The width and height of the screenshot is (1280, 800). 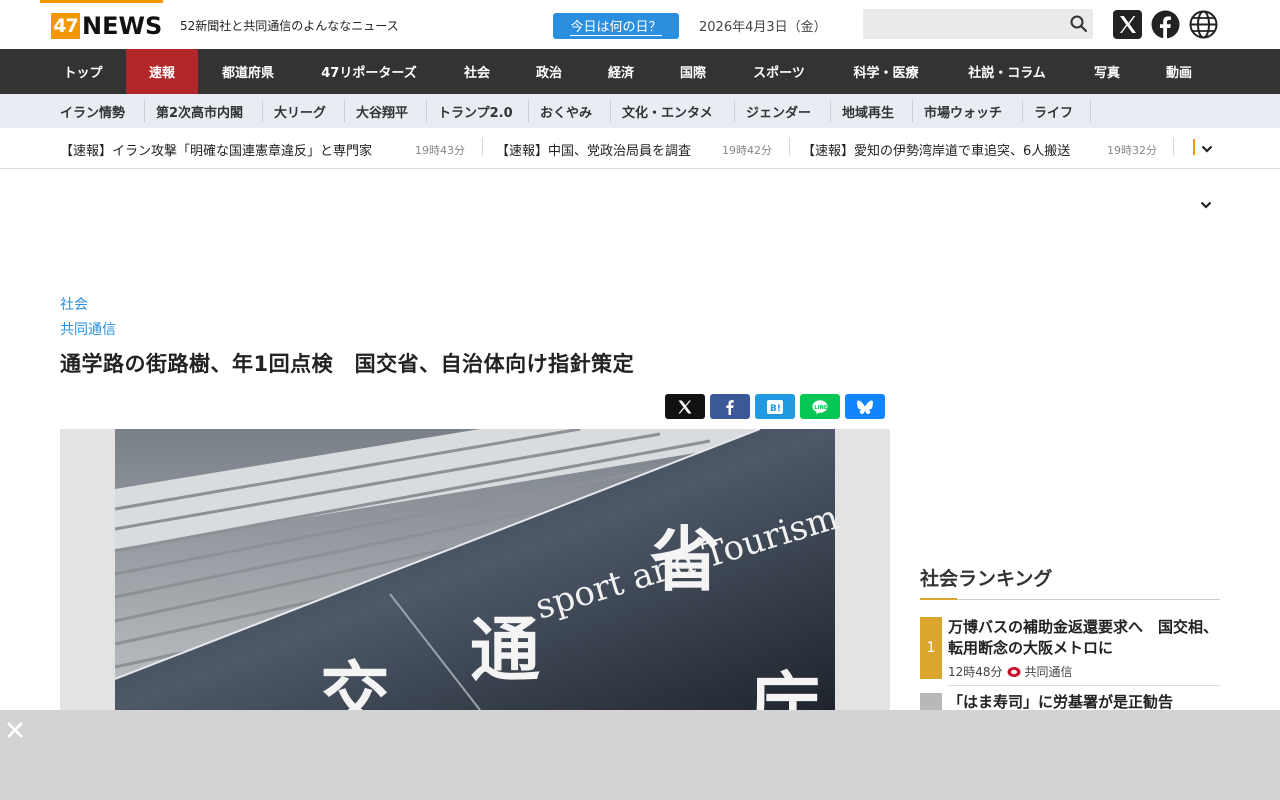 I want to click on svg-text: 交, so click(x=355, y=681).